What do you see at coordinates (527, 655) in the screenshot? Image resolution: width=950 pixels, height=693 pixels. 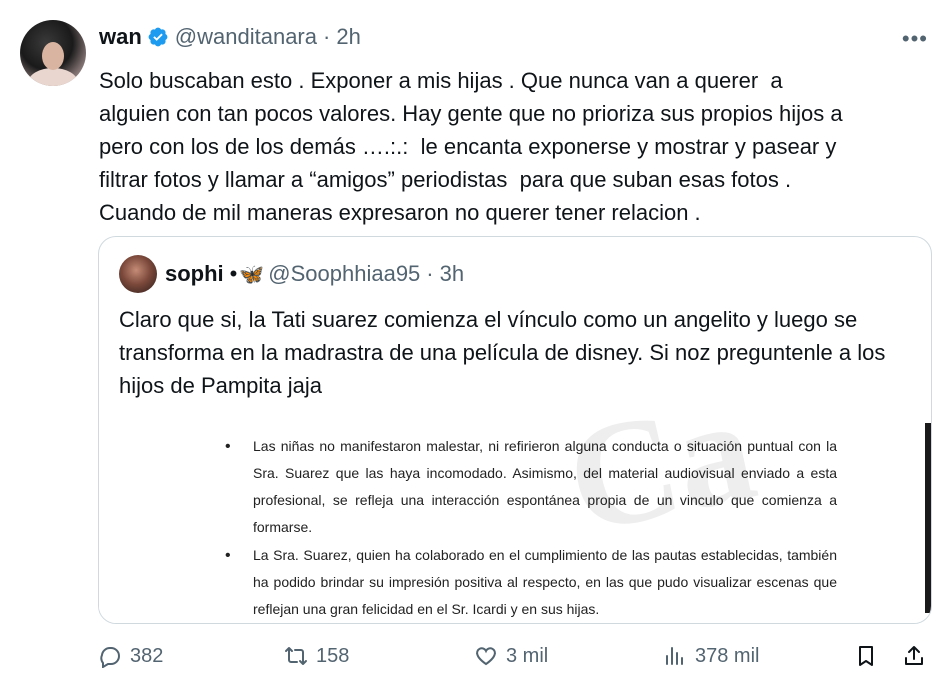 I see `like-count: 3 mil` at bounding box center [527, 655].